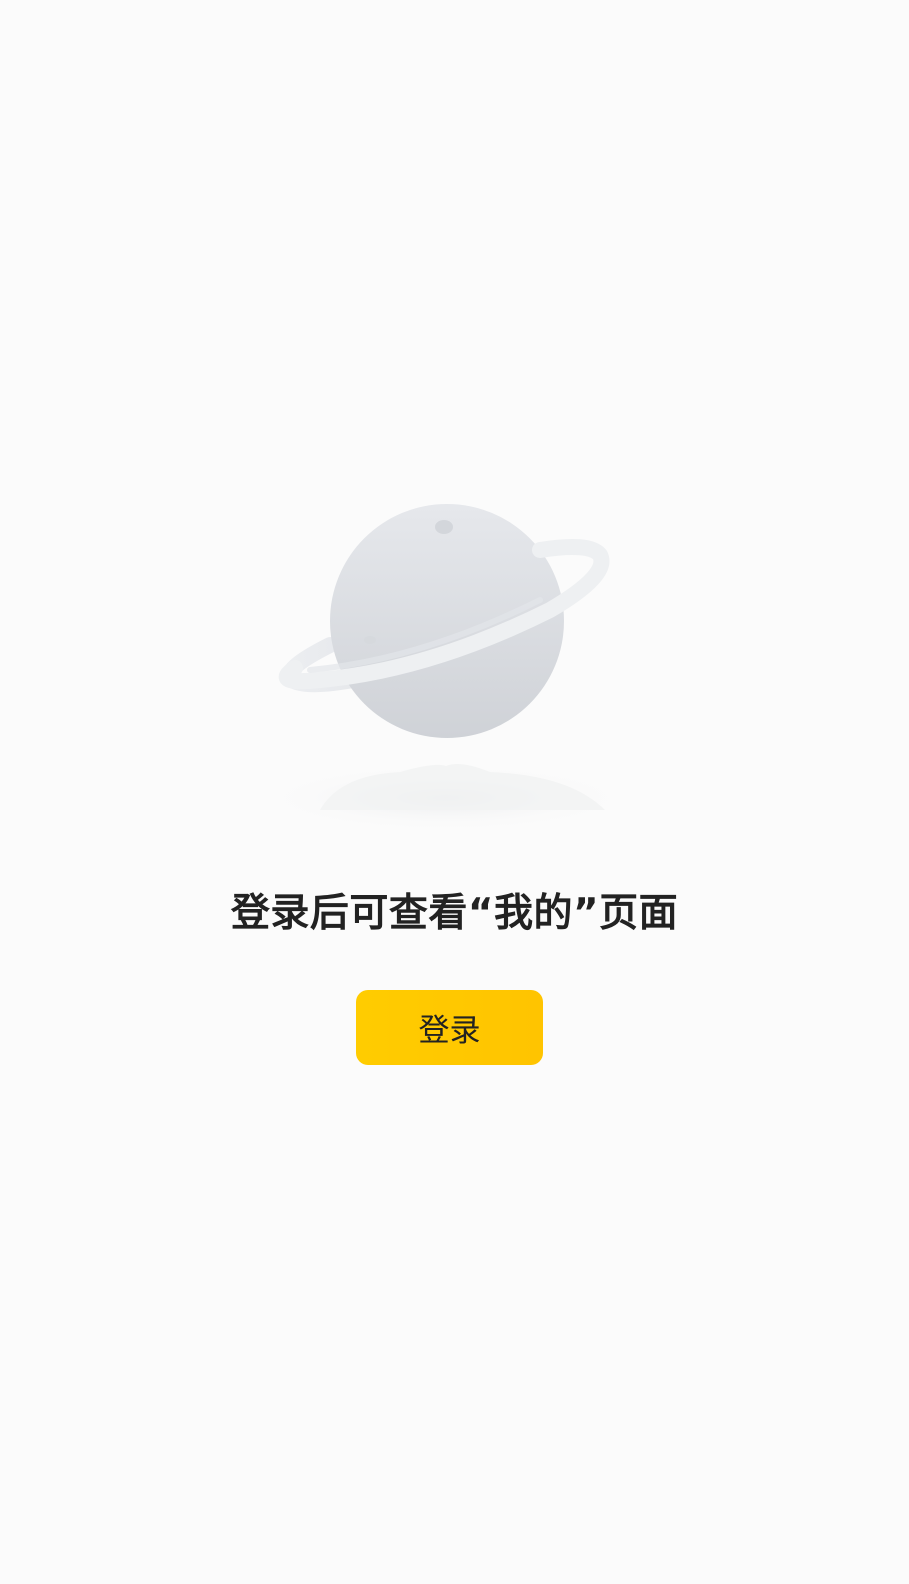 The image size is (909, 1584). What do you see at coordinates (454, 913) in the screenshot?
I see `login-prompt-text: 登录后可查看“我的”页面` at bounding box center [454, 913].